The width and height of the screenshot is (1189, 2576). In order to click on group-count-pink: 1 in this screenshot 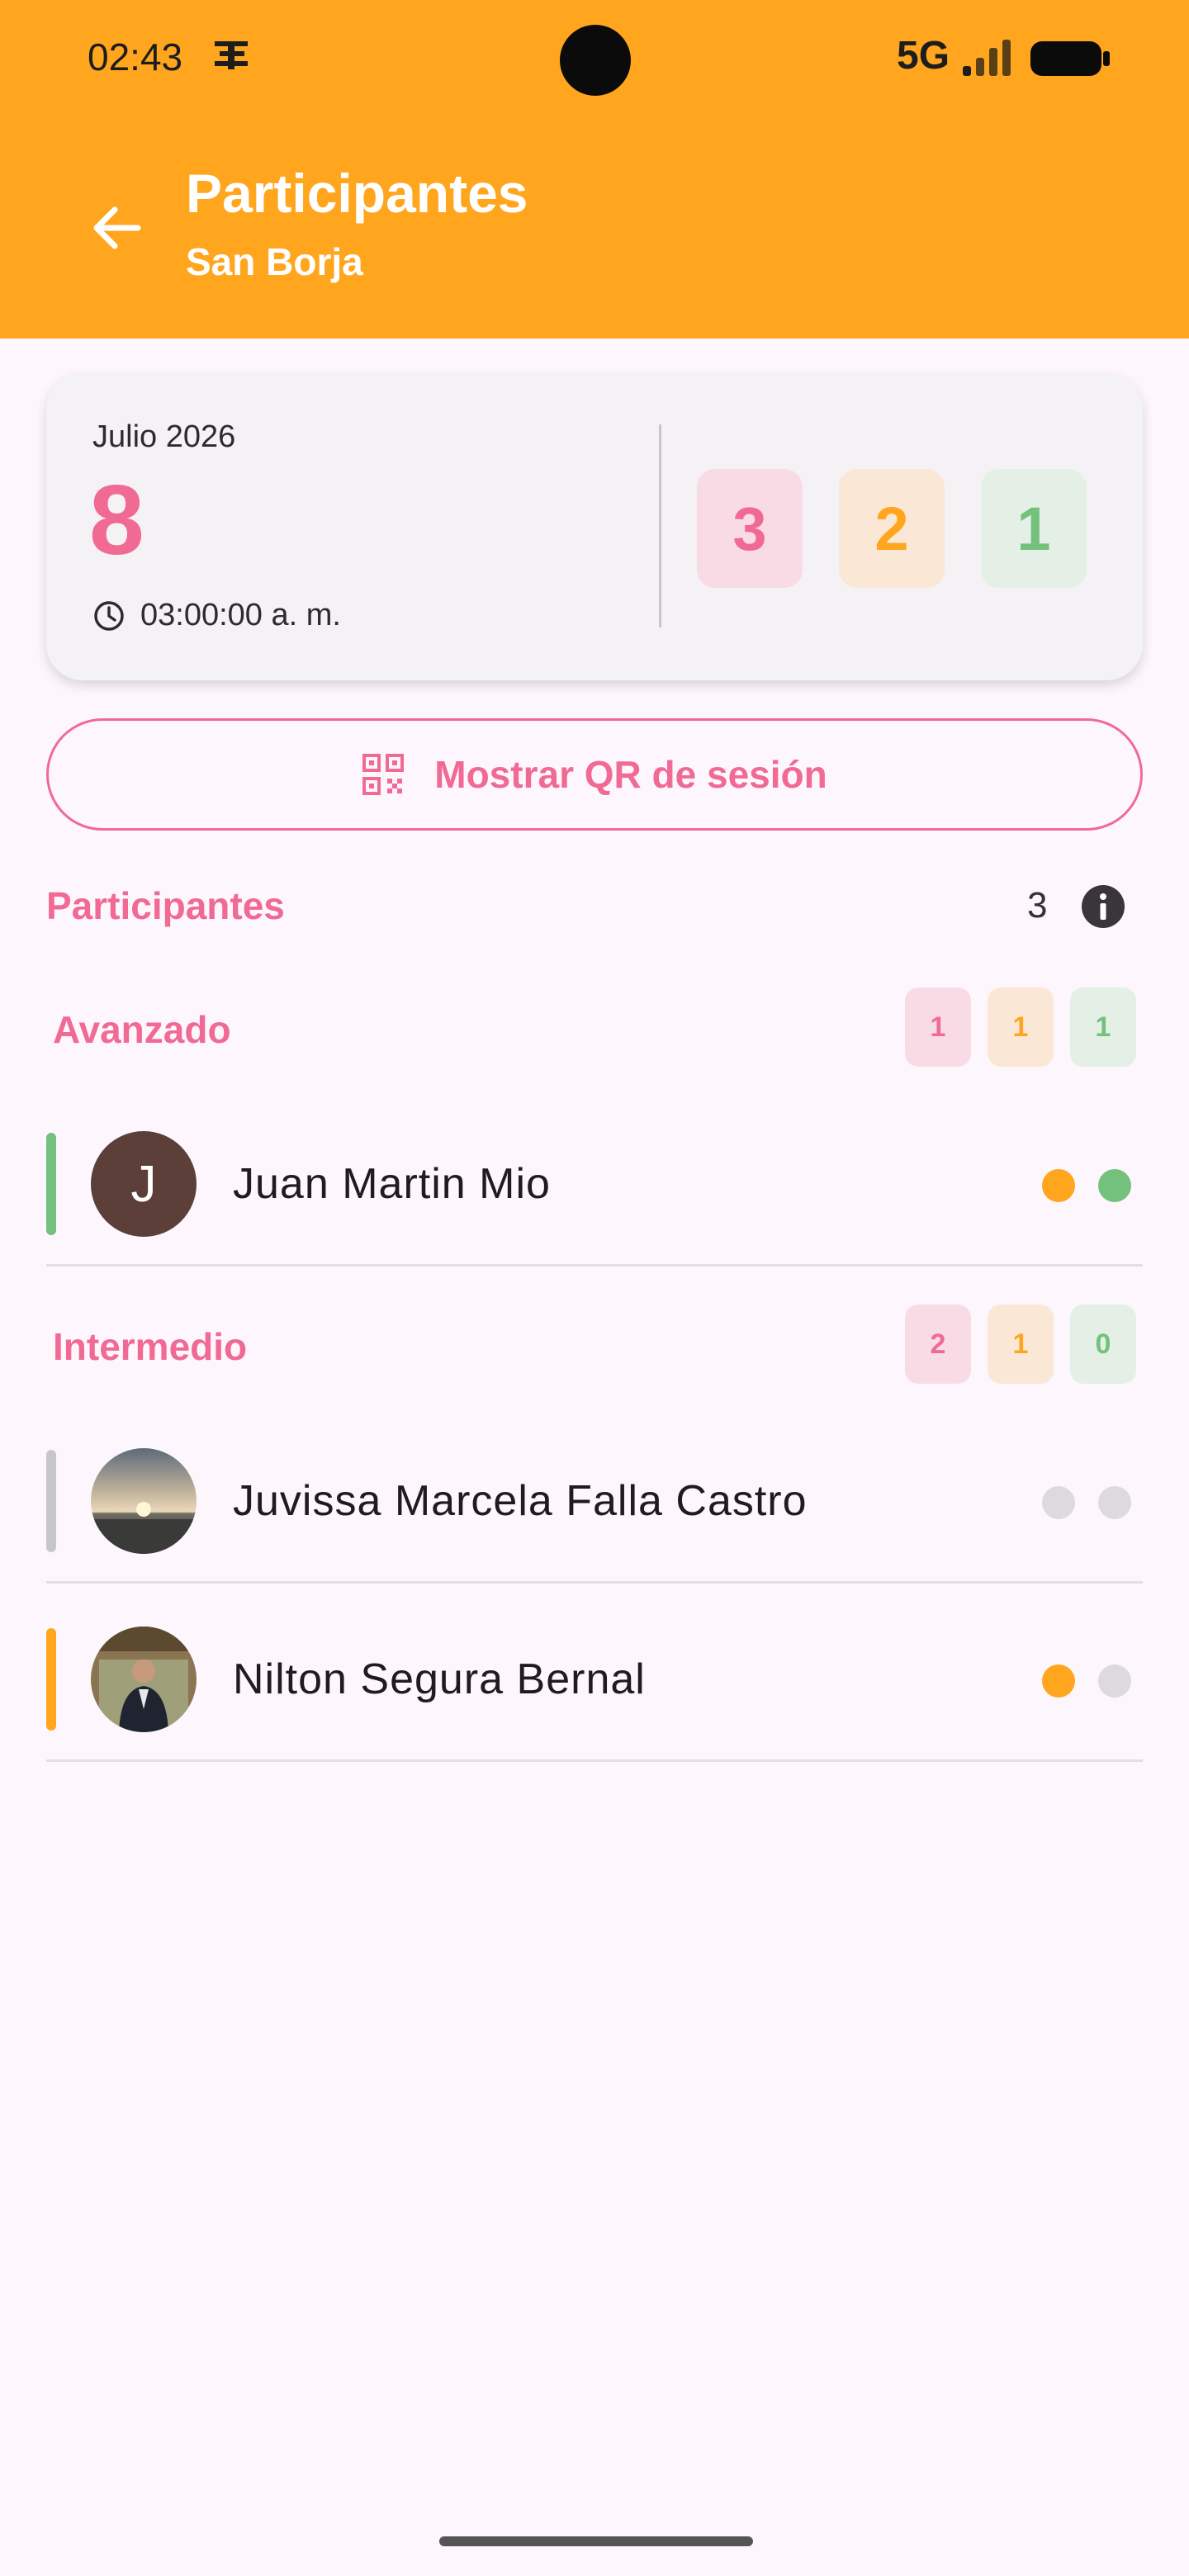, I will do `click(938, 1027)`.